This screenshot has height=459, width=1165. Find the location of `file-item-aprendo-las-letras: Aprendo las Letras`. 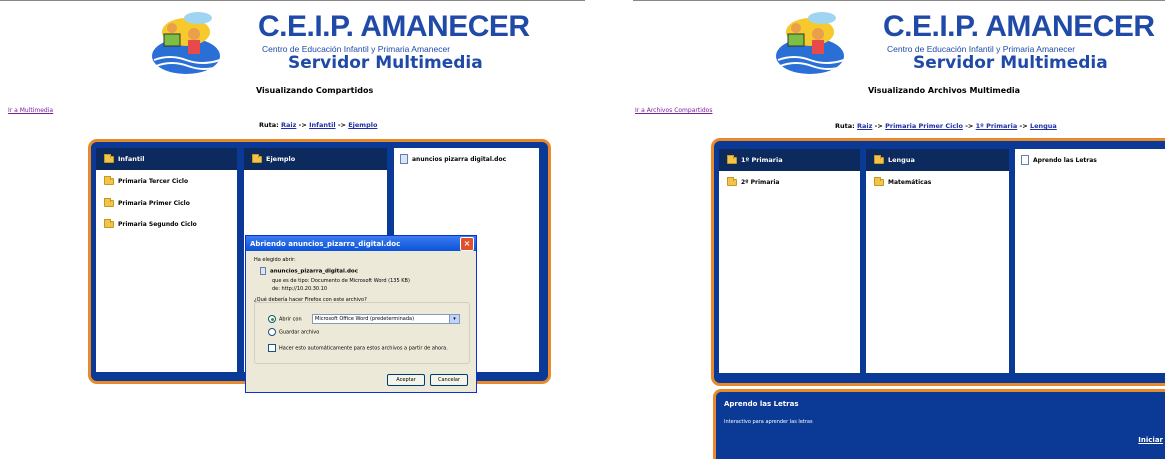

file-item-aprendo-las-letras: Aprendo las Letras is located at coordinates (1092, 160).